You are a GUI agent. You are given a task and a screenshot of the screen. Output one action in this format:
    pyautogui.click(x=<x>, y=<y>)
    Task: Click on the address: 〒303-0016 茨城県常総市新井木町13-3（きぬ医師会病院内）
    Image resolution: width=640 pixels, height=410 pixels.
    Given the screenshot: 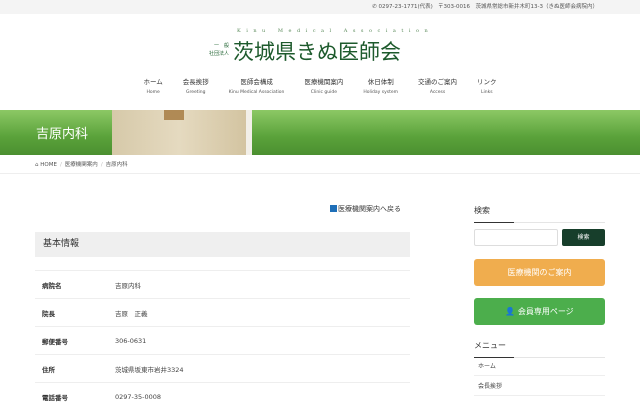 What is the action you would take?
    pyautogui.click(x=518, y=7)
    